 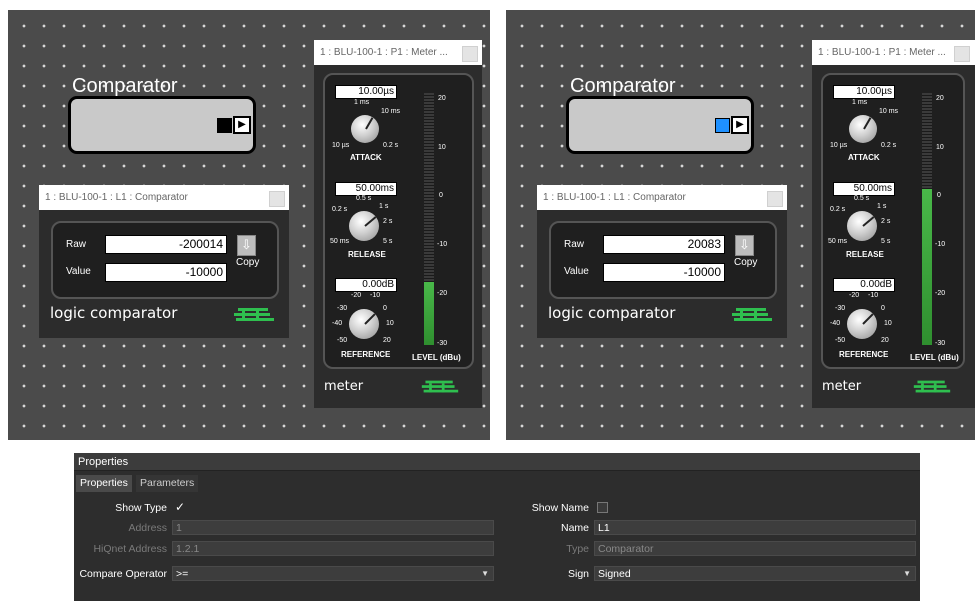 What do you see at coordinates (602, 507) in the screenshot?
I see `show-name-checkbox` at bounding box center [602, 507].